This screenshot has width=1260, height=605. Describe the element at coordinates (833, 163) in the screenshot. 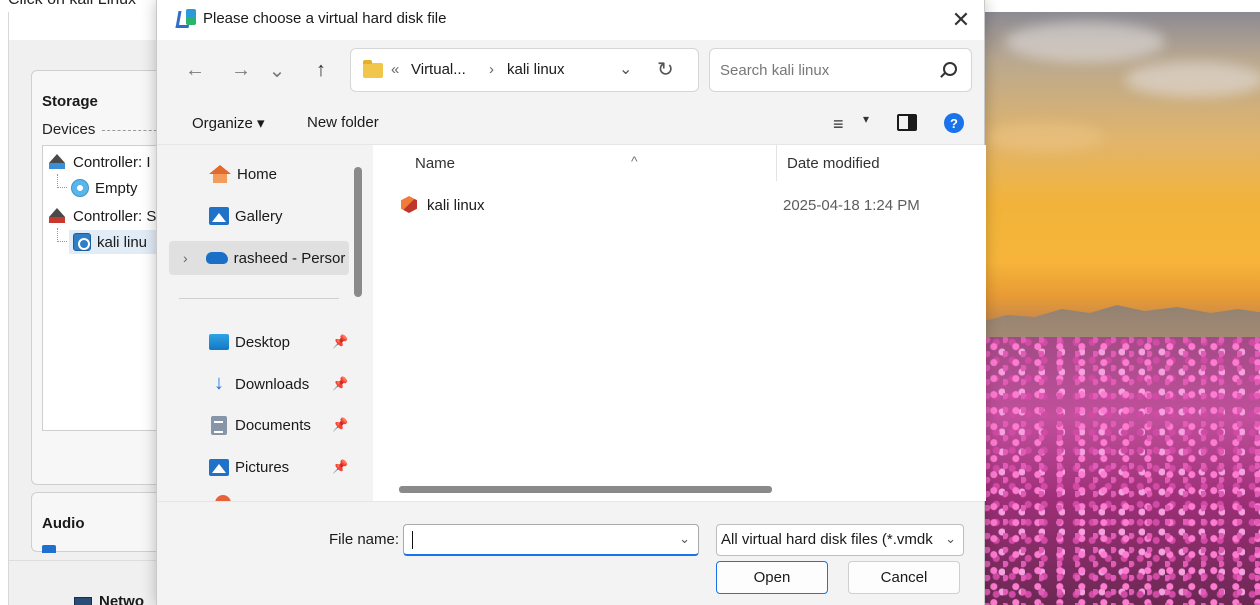

I see `column-header-date-modified: Date modified` at that location.